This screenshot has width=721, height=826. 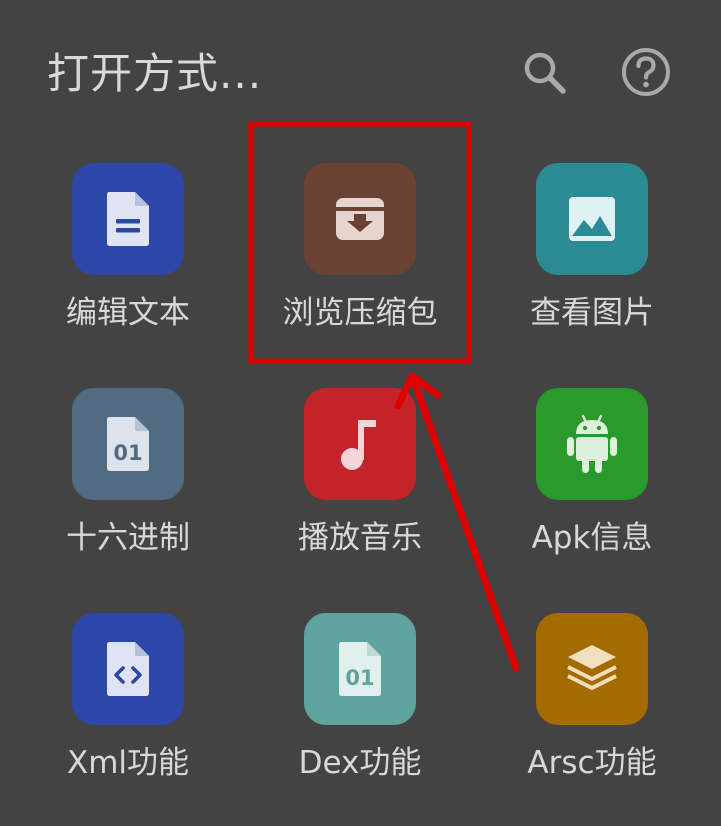 I want to click on app-tile-view-image: 查看图片, so click(x=592, y=263).